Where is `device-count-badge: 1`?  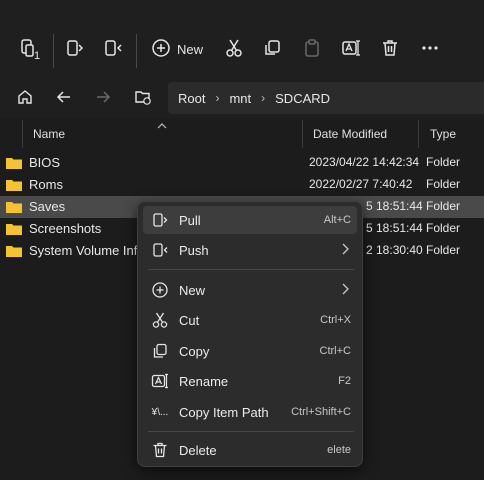 device-count-badge: 1 is located at coordinates (37, 56).